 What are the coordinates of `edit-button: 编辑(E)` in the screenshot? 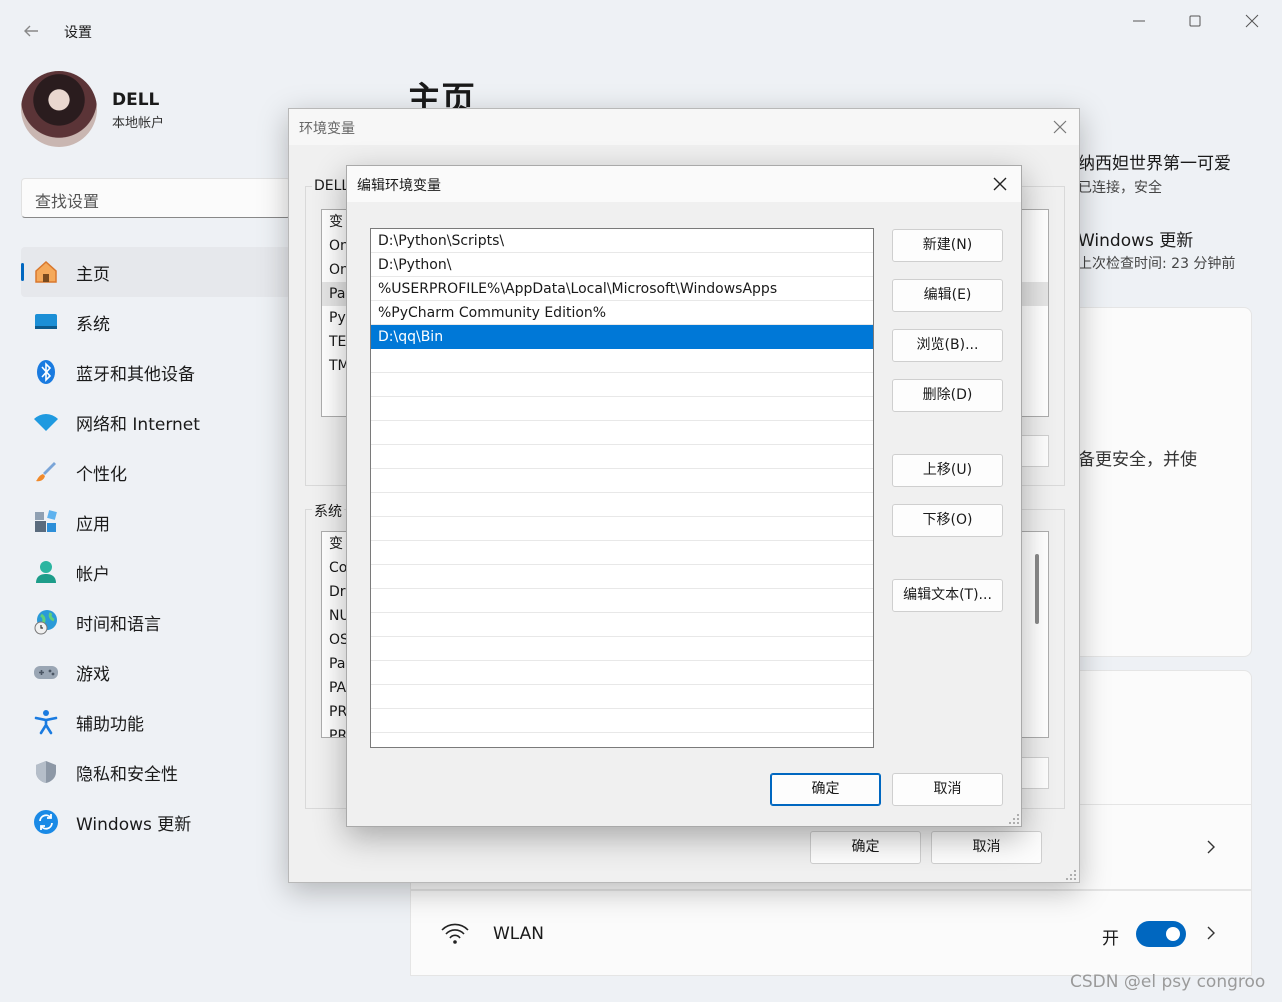 It's located at (947, 295).